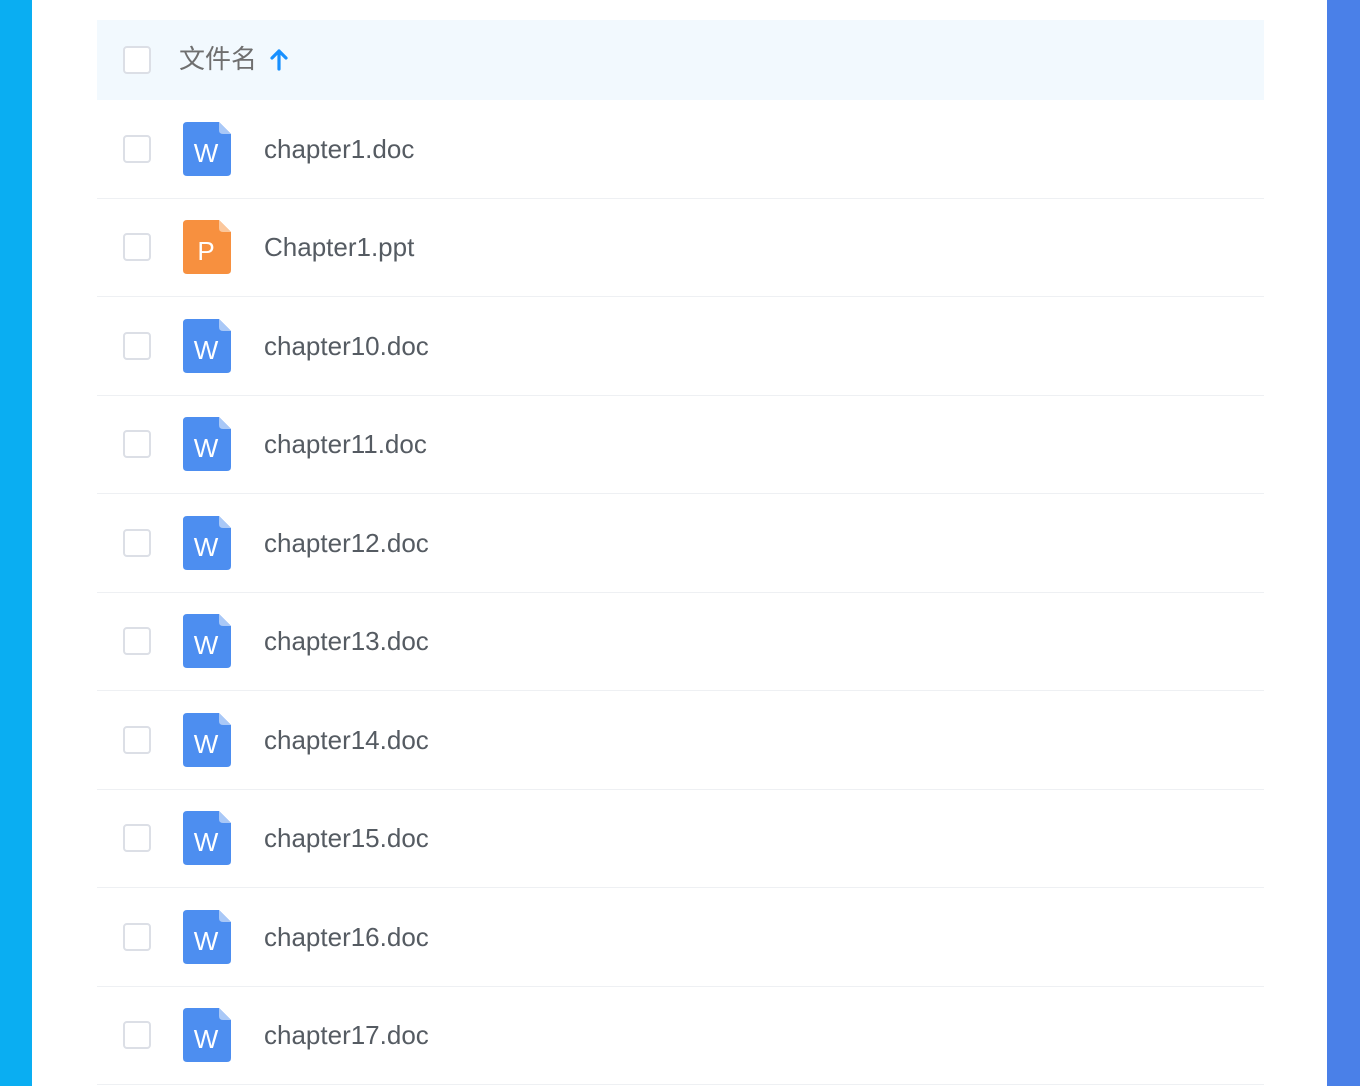 The height and width of the screenshot is (1086, 1360). I want to click on file-row: Wchapter10.doc, so click(680, 346).